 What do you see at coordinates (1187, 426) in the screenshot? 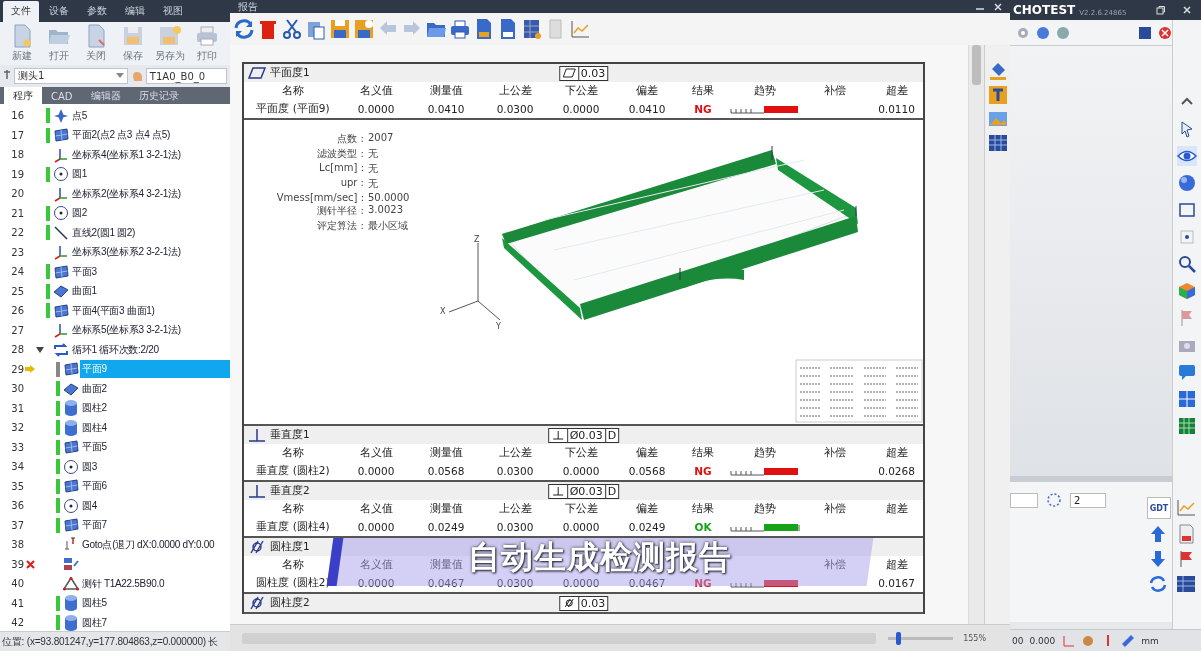
I see `table-grid-icon` at bounding box center [1187, 426].